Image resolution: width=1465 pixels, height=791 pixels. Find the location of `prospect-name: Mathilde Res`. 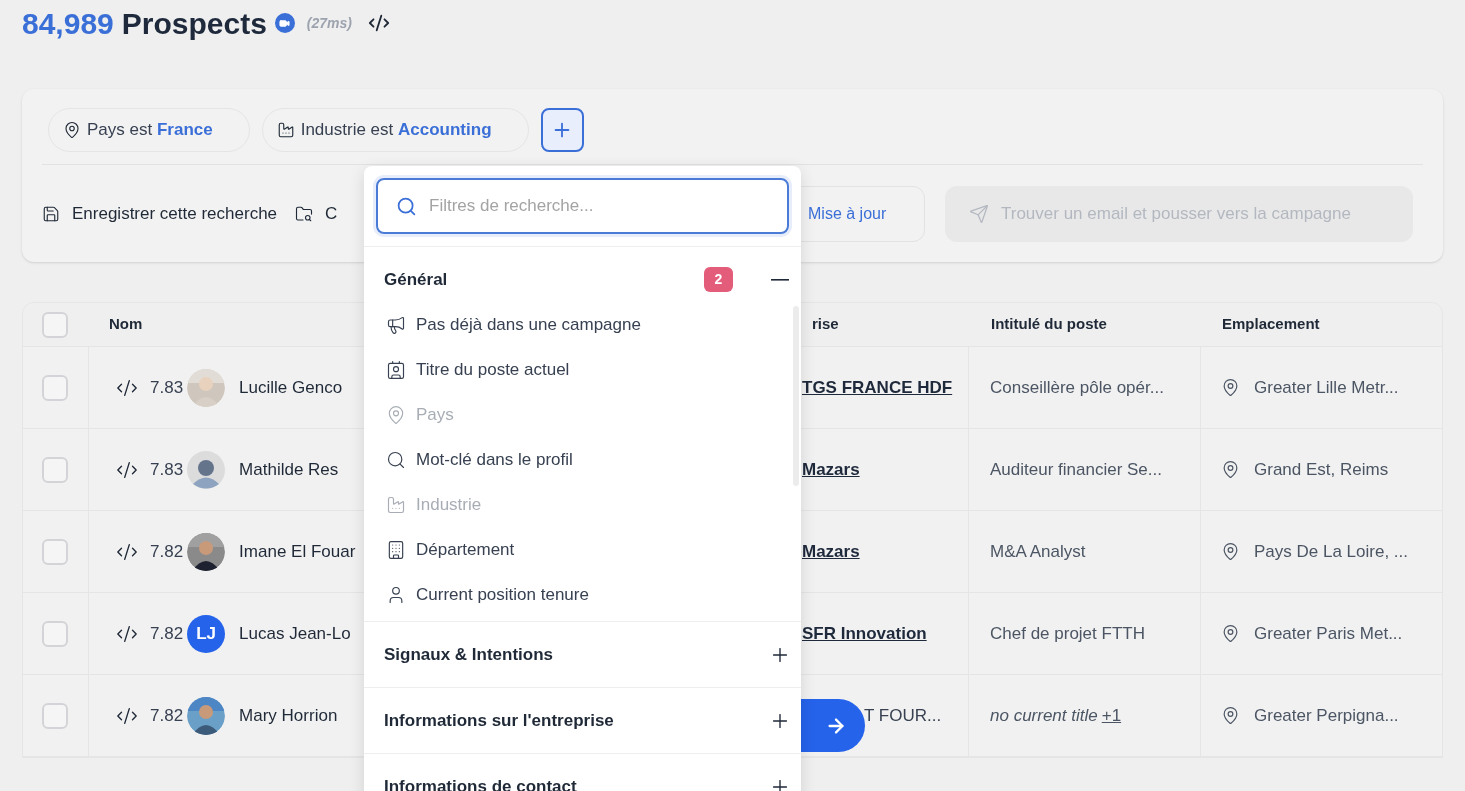

prospect-name: Mathilde Res is located at coordinates (289, 469).